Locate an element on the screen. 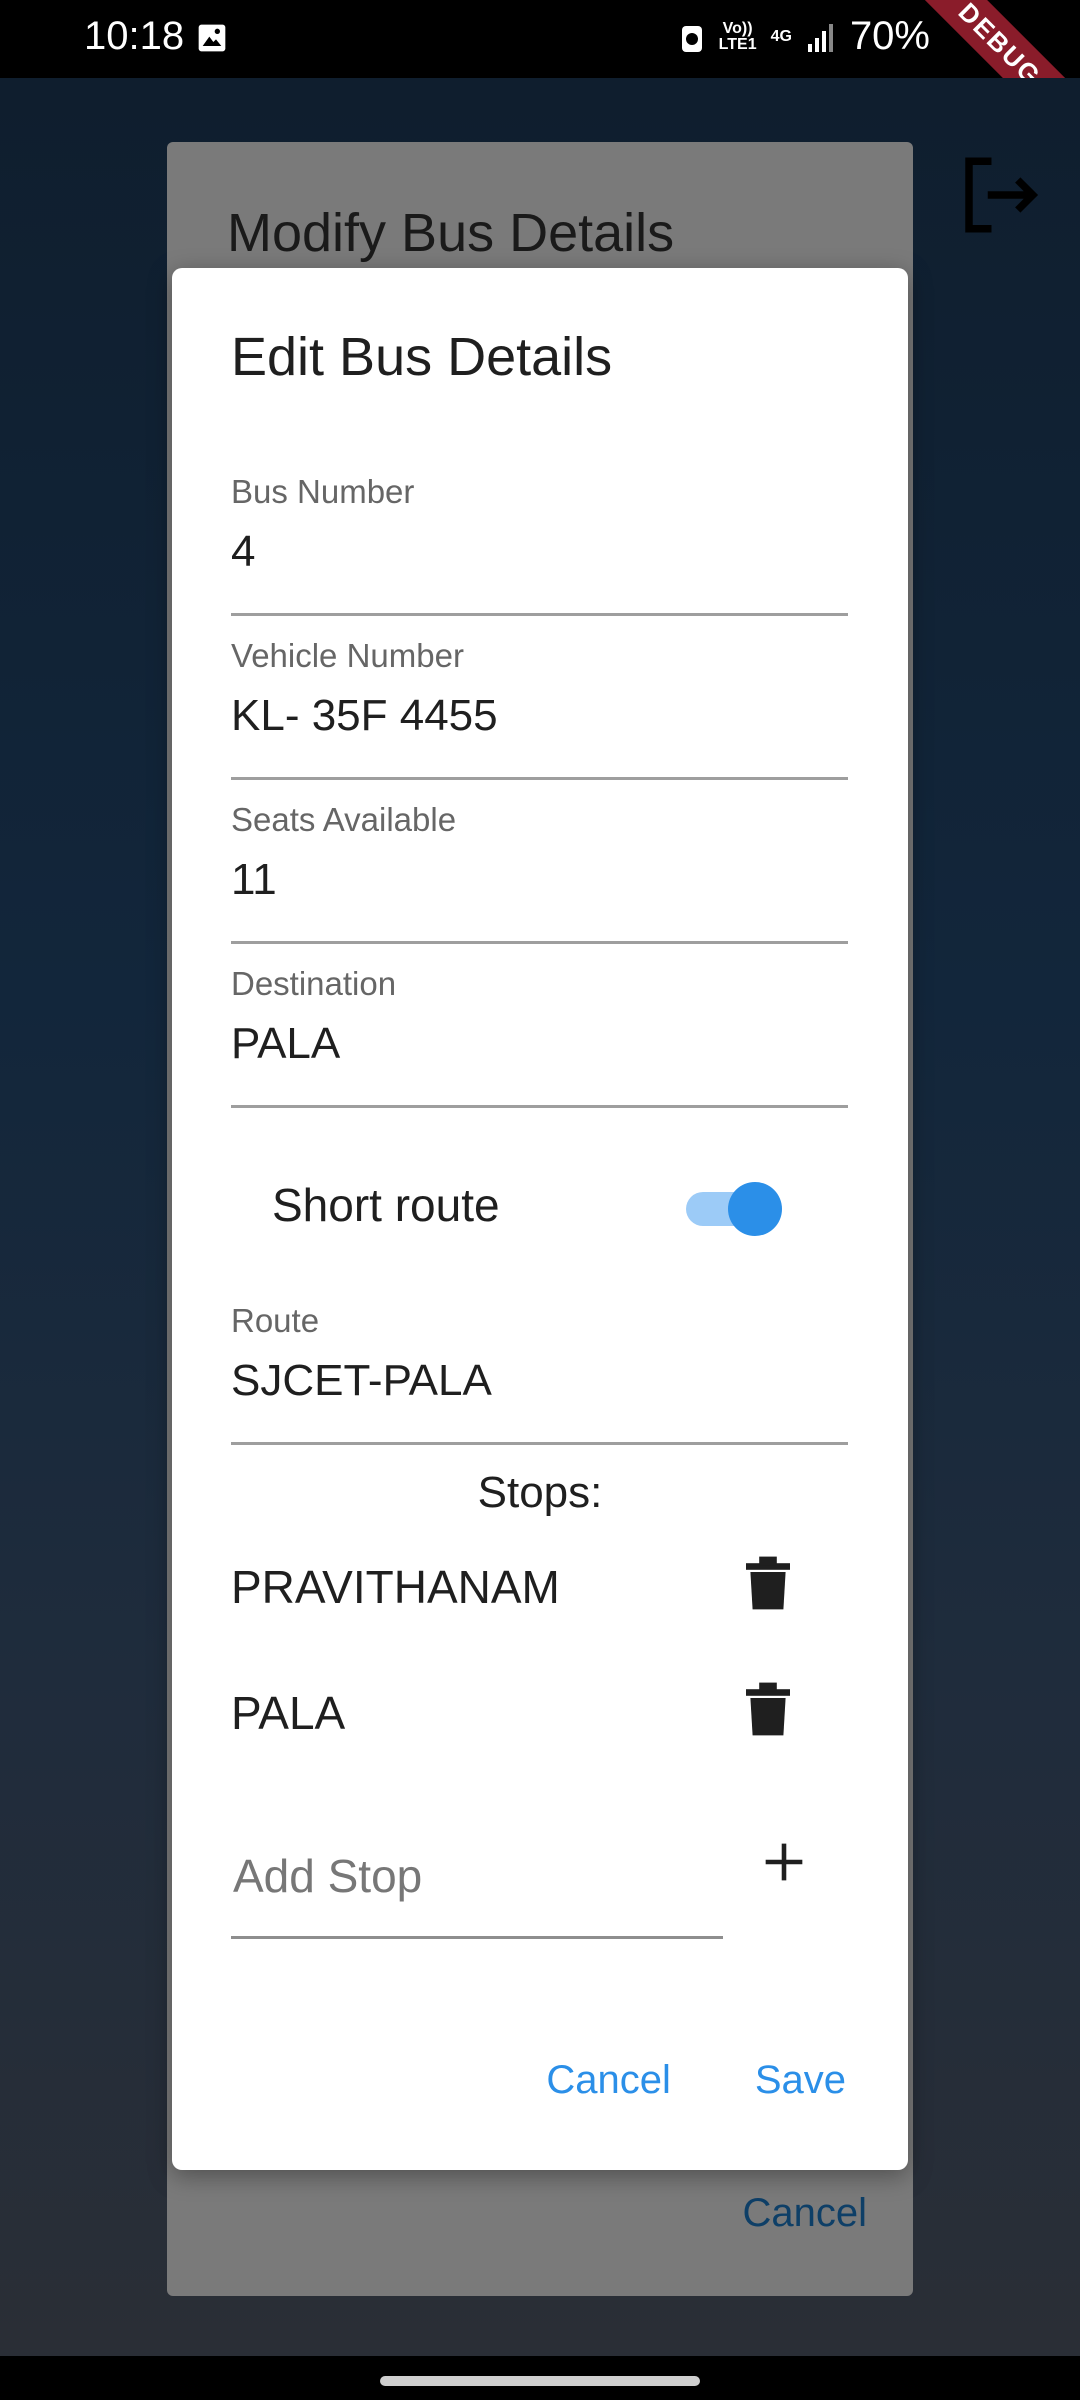 Image resolution: width=1080 pixels, height=2400 pixels. status-bar: 10:18 Vo)) LTE1 4G 70% DEBUG is located at coordinates (540, 83).